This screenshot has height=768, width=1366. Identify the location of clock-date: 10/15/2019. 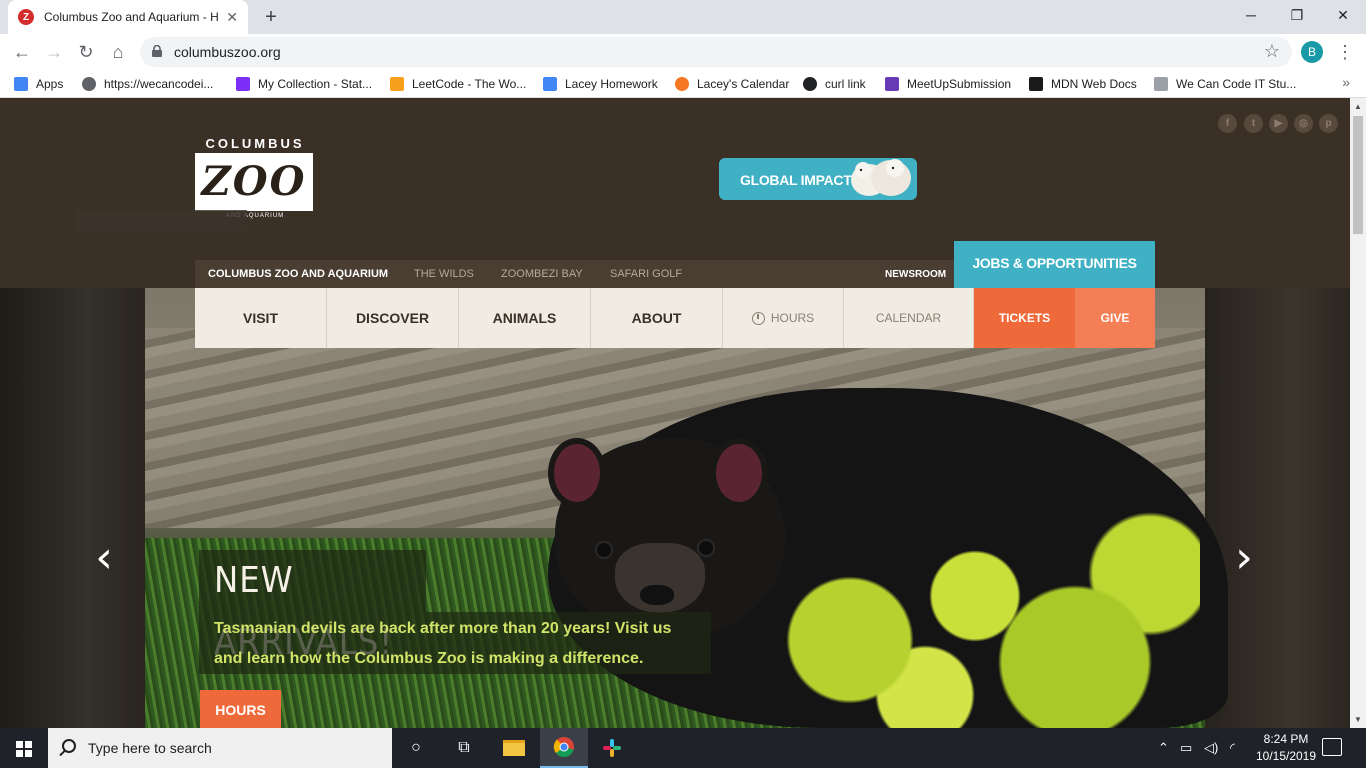
(1286, 756).